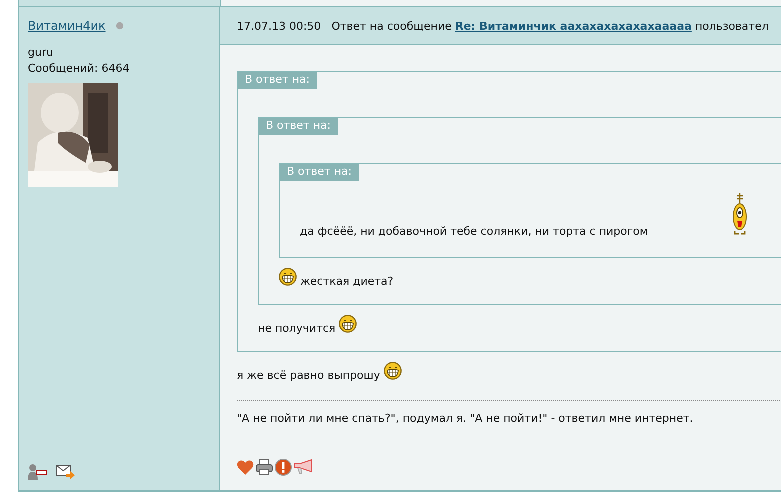  Describe the element at coordinates (573, 26) in the screenshot. I see `reply-link: Re: Витаминчик аахахахахахахааааа` at that location.